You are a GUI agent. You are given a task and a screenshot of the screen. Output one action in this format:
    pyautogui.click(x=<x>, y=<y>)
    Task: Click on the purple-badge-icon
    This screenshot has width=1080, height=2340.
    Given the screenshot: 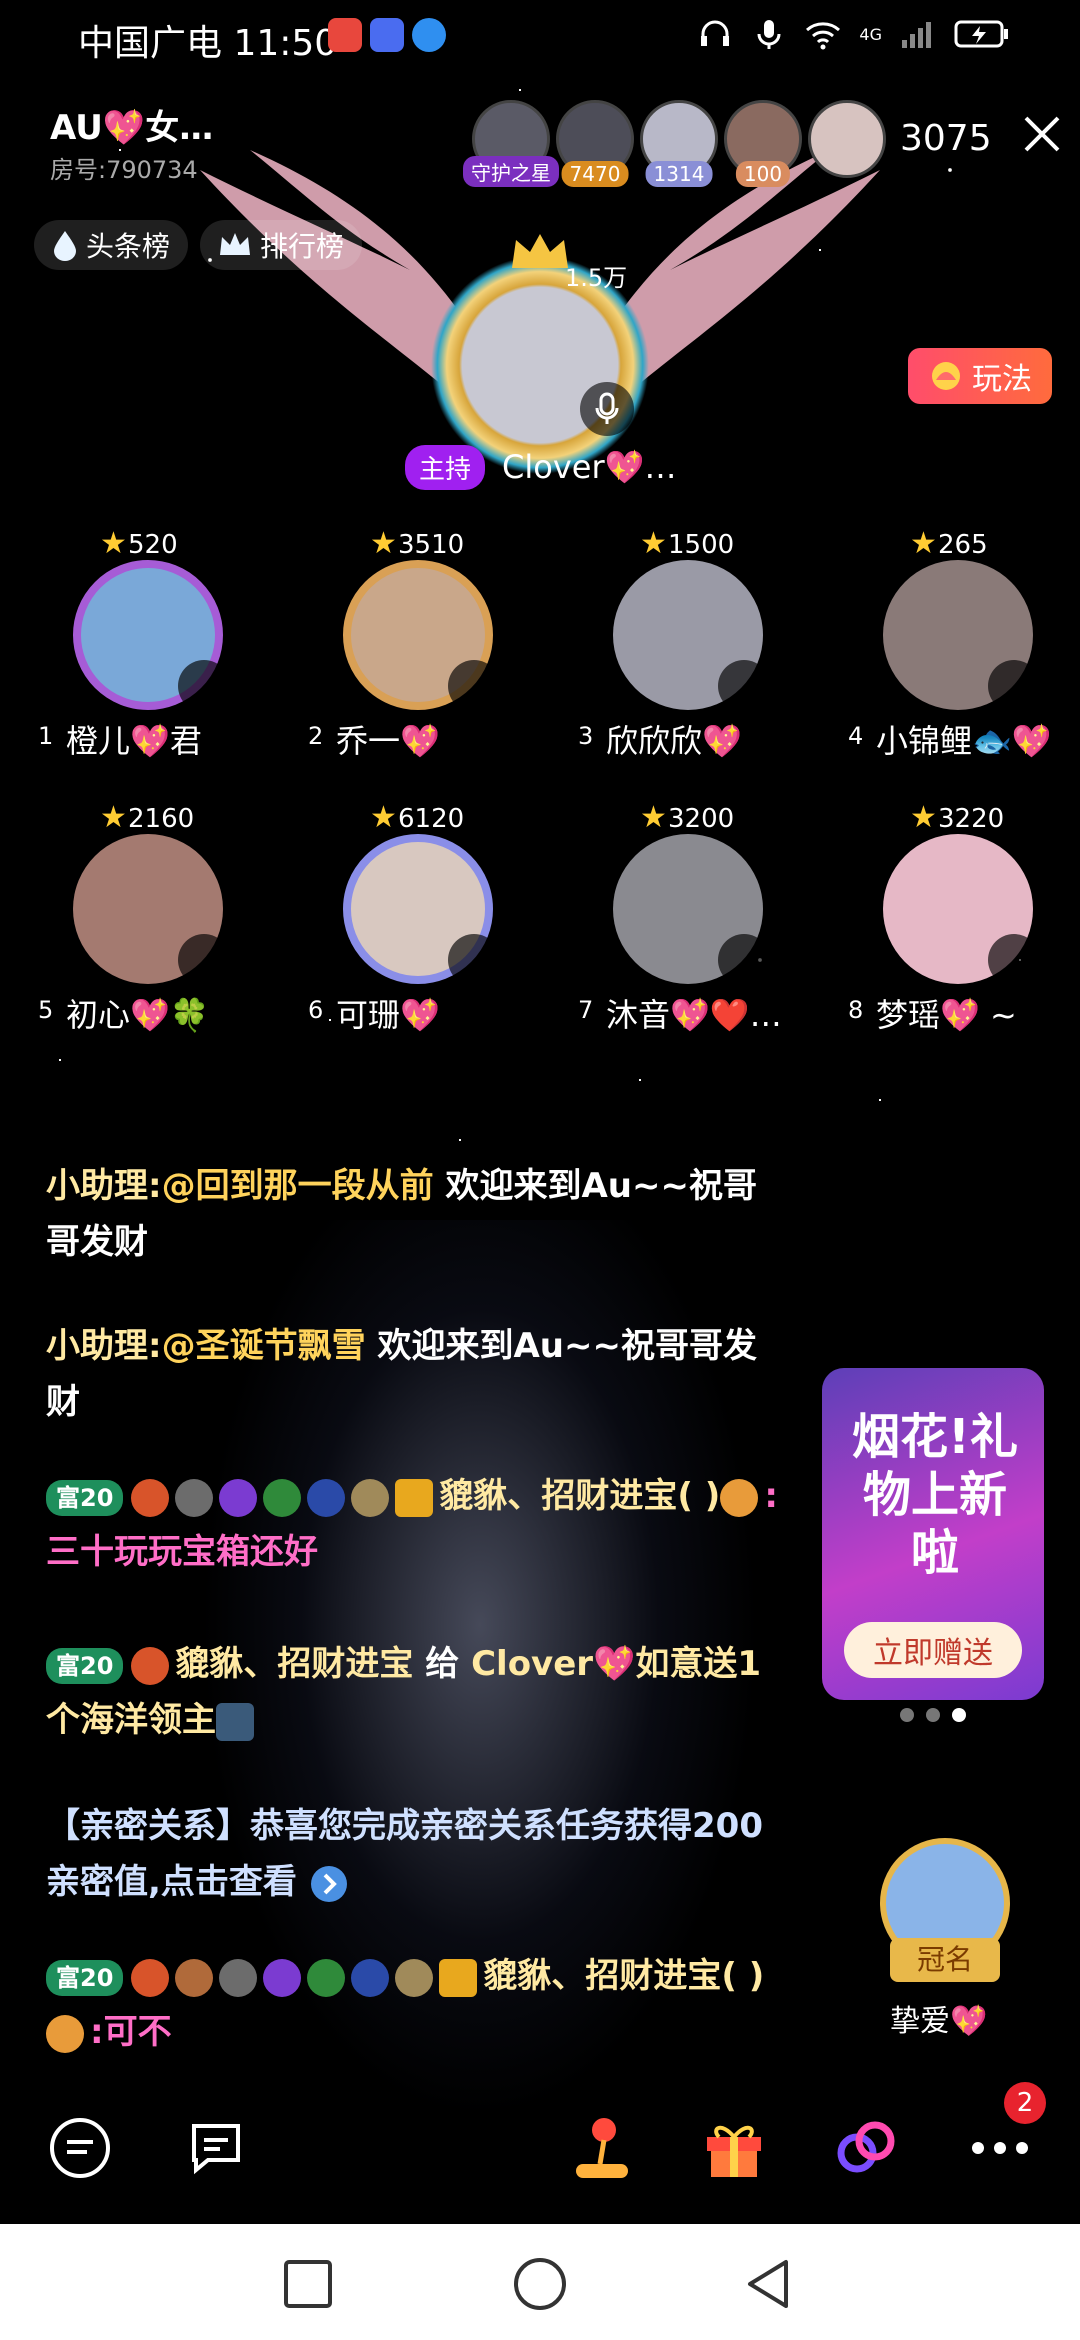 What is the action you would take?
    pyautogui.click(x=282, y=1977)
    